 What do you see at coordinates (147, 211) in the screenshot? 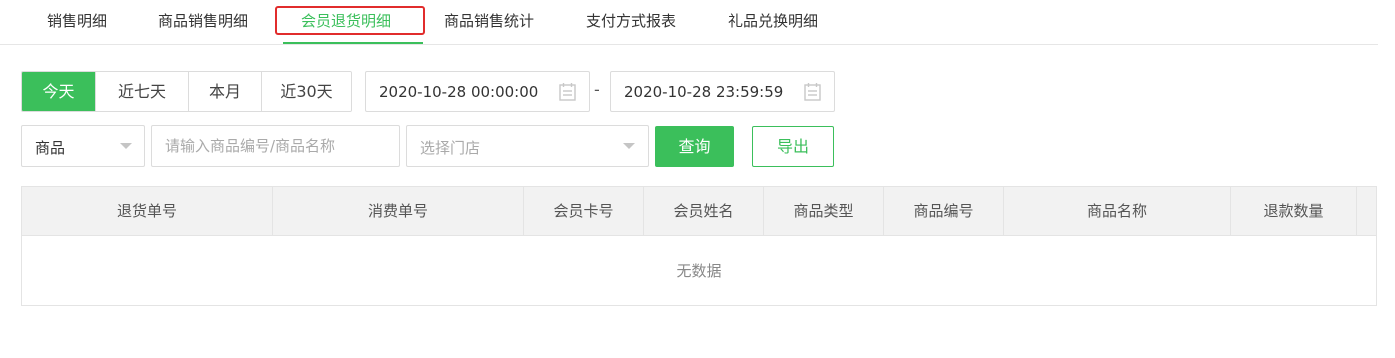
I see `column-header-return-order-no: 退货单号` at bounding box center [147, 211].